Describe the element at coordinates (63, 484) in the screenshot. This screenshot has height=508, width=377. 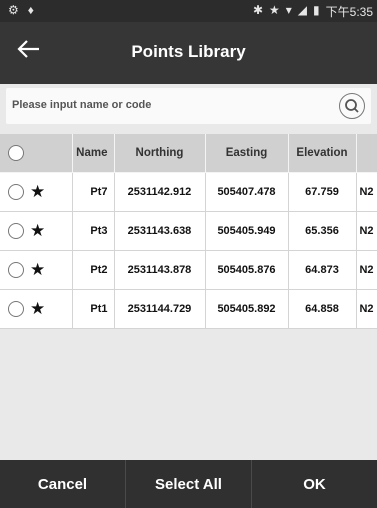
I see `cancel-button: Cancel` at that location.